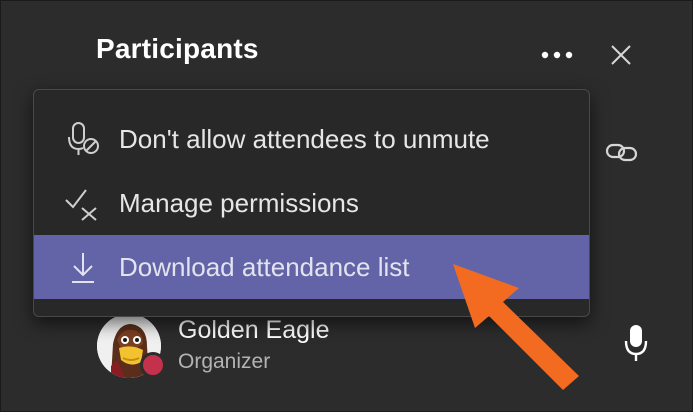 This screenshot has height=412, width=693. Describe the element at coordinates (377, 347) in the screenshot. I see `participant-row: Golden Eagle Organizer` at that location.